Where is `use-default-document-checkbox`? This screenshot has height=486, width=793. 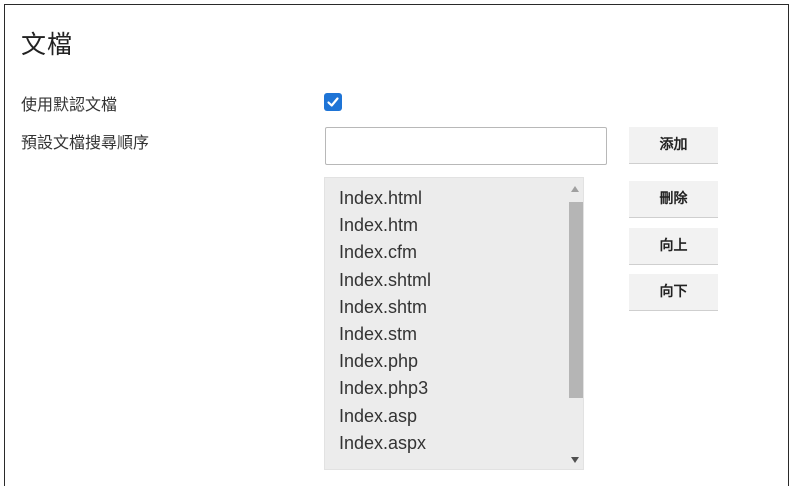 use-default-document-checkbox is located at coordinates (333, 102).